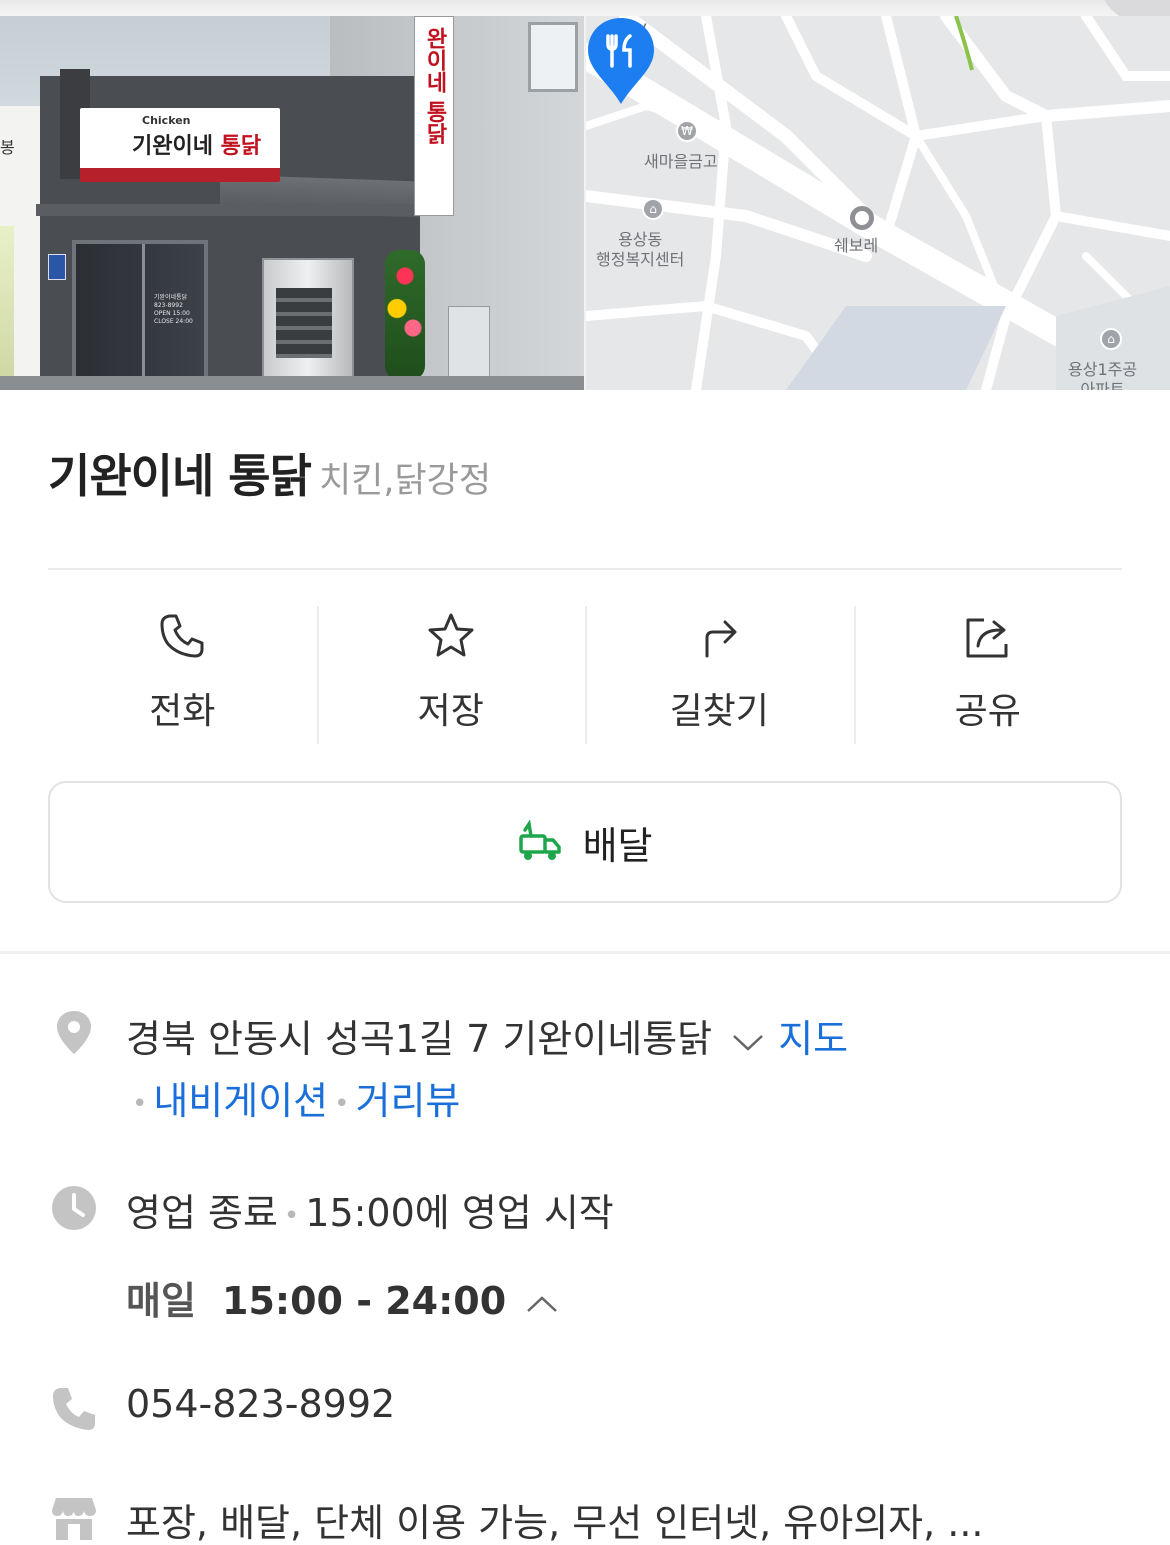 The image size is (1170, 1545). What do you see at coordinates (240, 1101) in the screenshot?
I see `navigation-link: 내비게이션` at bounding box center [240, 1101].